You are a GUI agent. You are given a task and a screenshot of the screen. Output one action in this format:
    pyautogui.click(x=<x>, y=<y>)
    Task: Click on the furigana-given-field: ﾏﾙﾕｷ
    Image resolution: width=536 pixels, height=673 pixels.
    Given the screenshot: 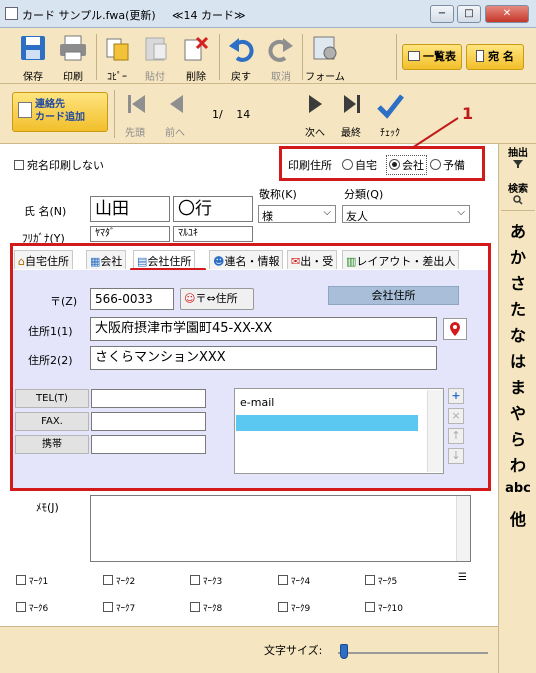 What is the action you would take?
    pyautogui.click(x=213, y=234)
    